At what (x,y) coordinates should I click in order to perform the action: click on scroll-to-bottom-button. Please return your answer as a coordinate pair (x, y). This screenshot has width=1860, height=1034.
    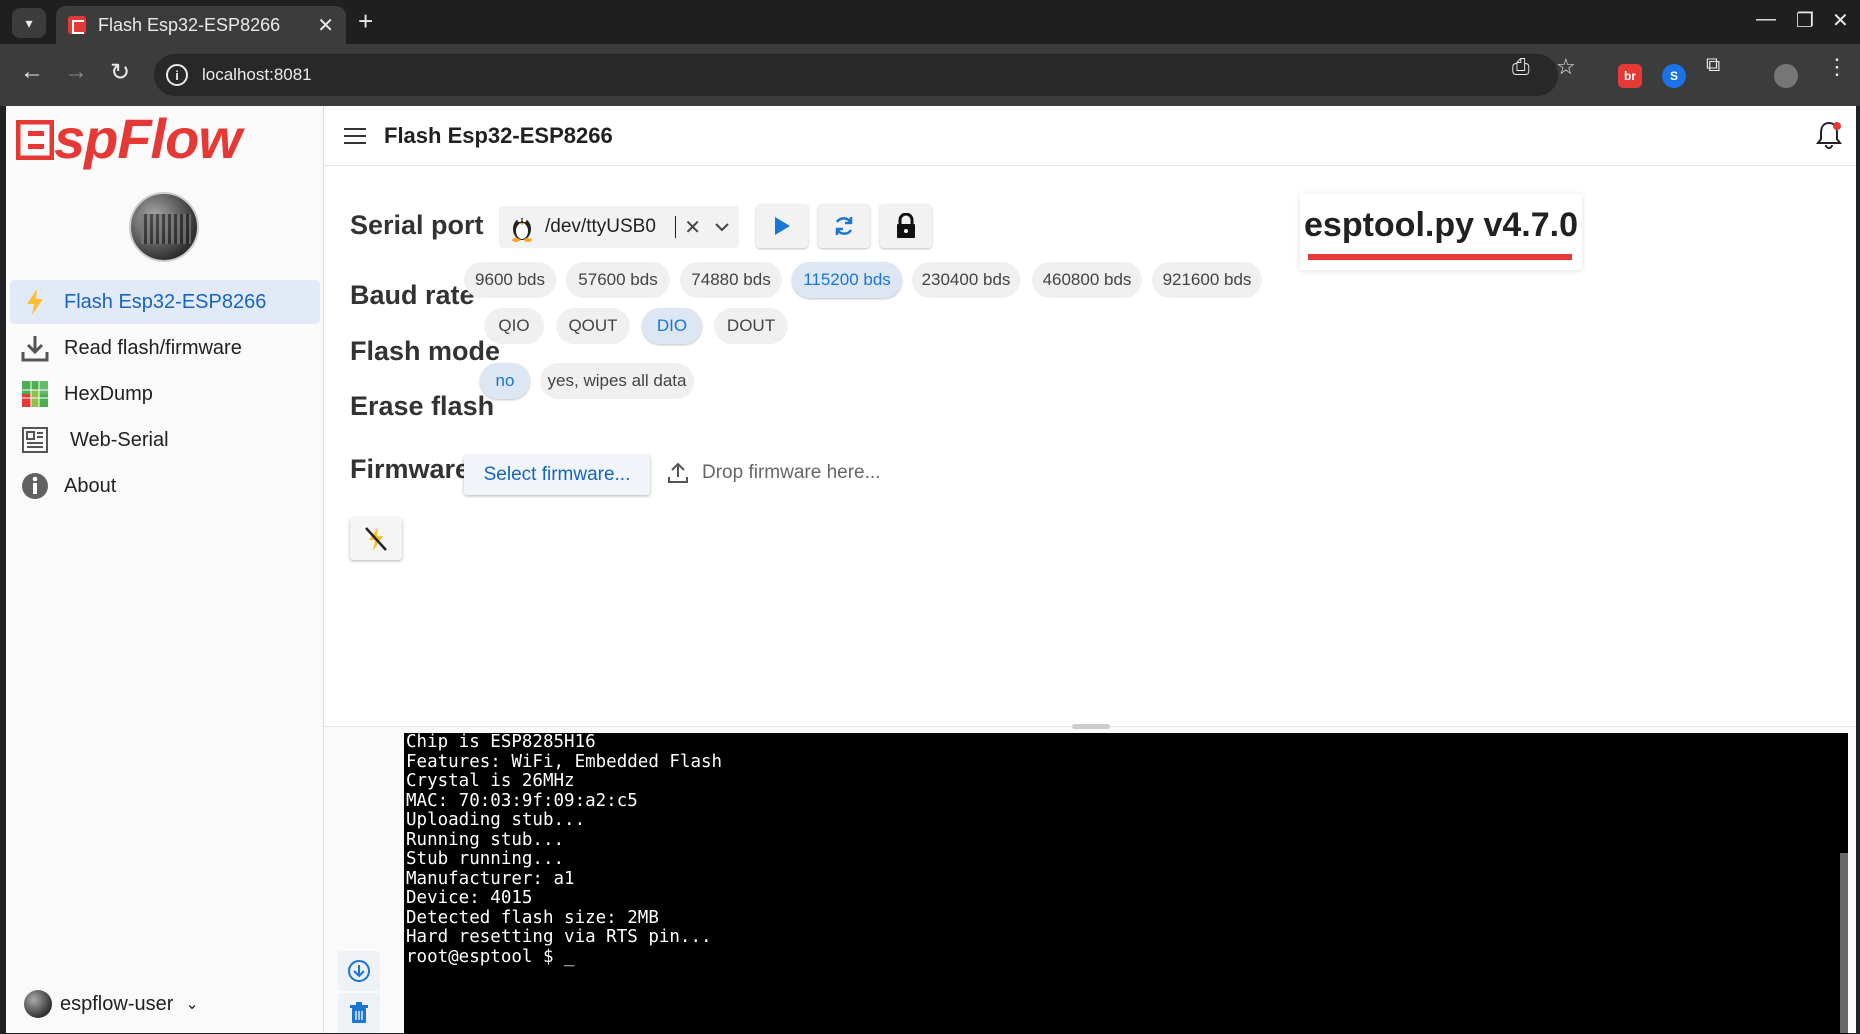
    Looking at the image, I should click on (359, 971).